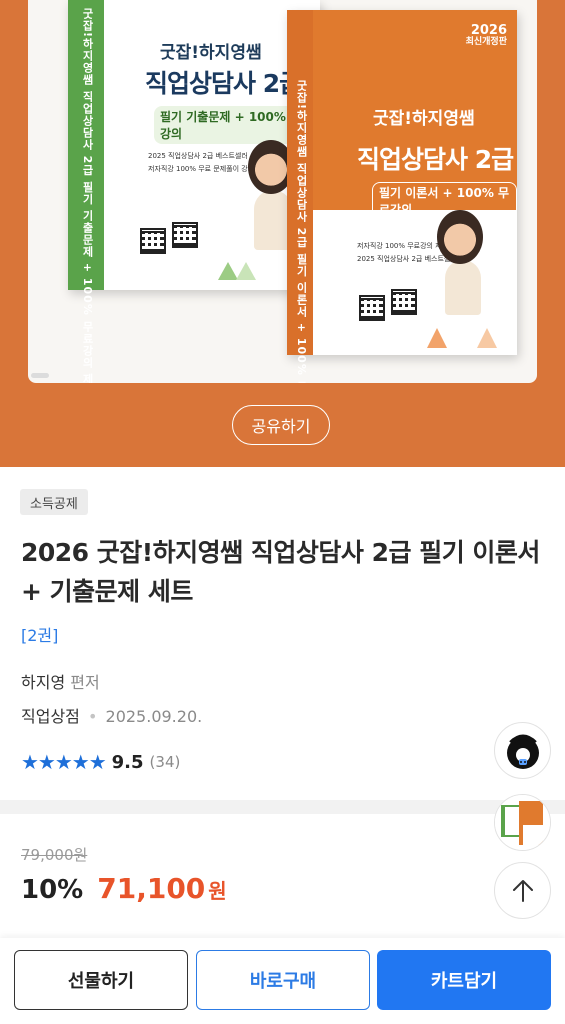 This screenshot has height=1024, width=565. Describe the element at coordinates (444, 201) in the screenshot. I see `book-subtitle: 필기 이론서 + 100% 무료강의` at that location.